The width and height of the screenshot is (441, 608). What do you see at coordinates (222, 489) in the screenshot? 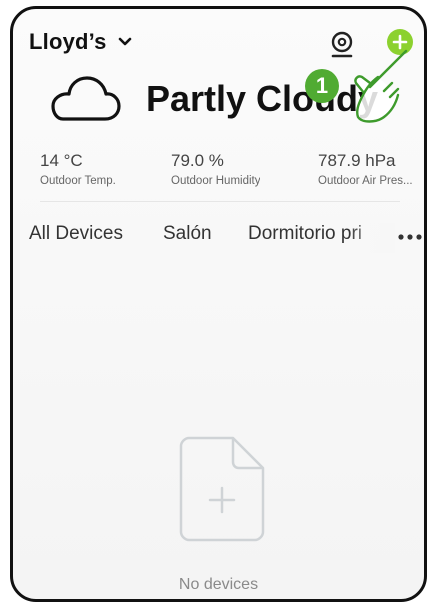
I see `add-file-icon` at bounding box center [222, 489].